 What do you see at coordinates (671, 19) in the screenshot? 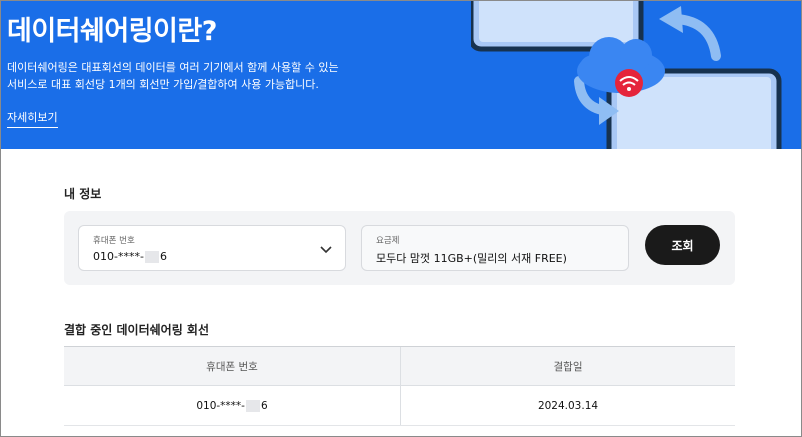
I see `sync-arrow-top-head-icon` at bounding box center [671, 19].